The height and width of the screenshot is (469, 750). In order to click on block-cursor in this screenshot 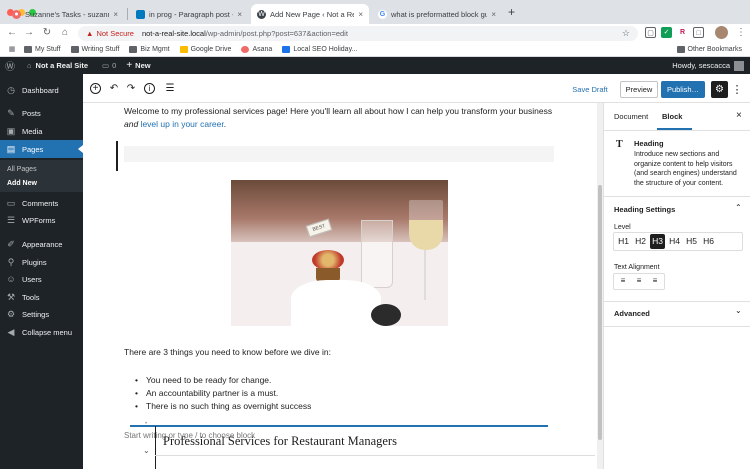, I will do `click(117, 156)`.